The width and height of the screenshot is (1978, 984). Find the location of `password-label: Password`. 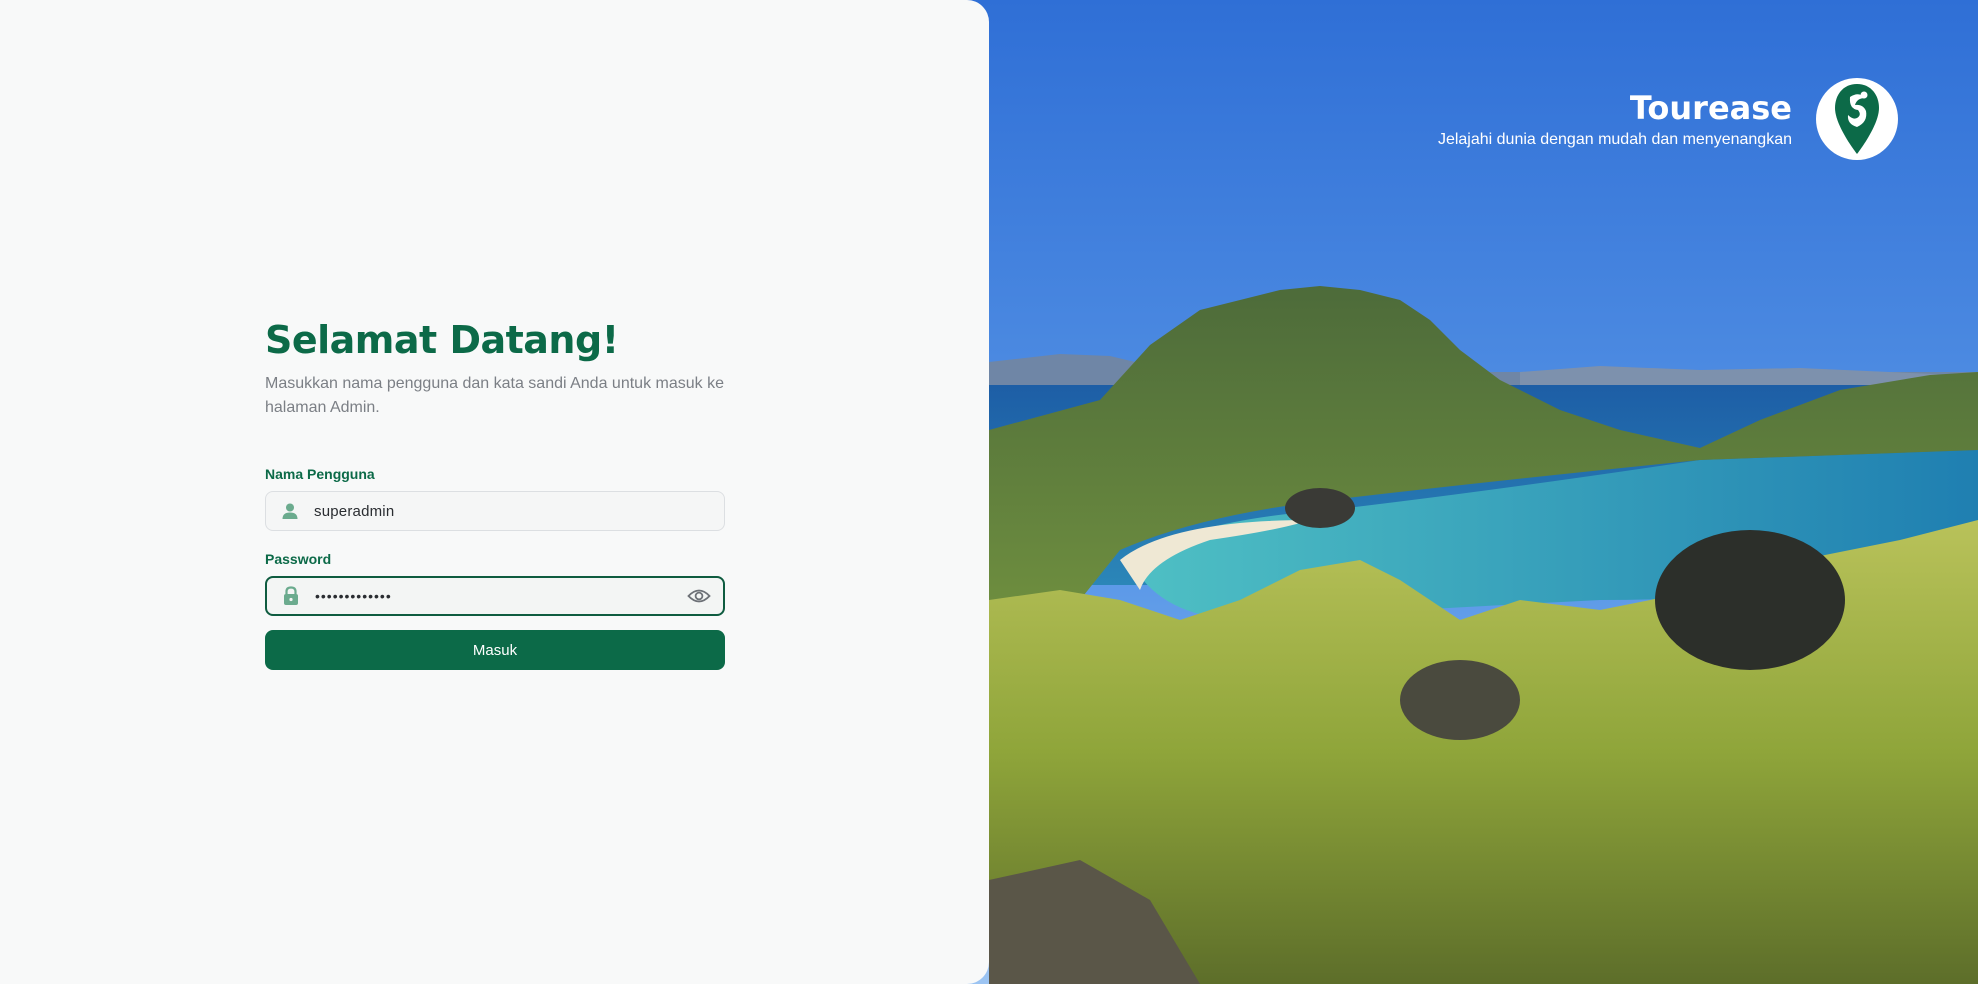

password-label: Password is located at coordinates (298, 559).